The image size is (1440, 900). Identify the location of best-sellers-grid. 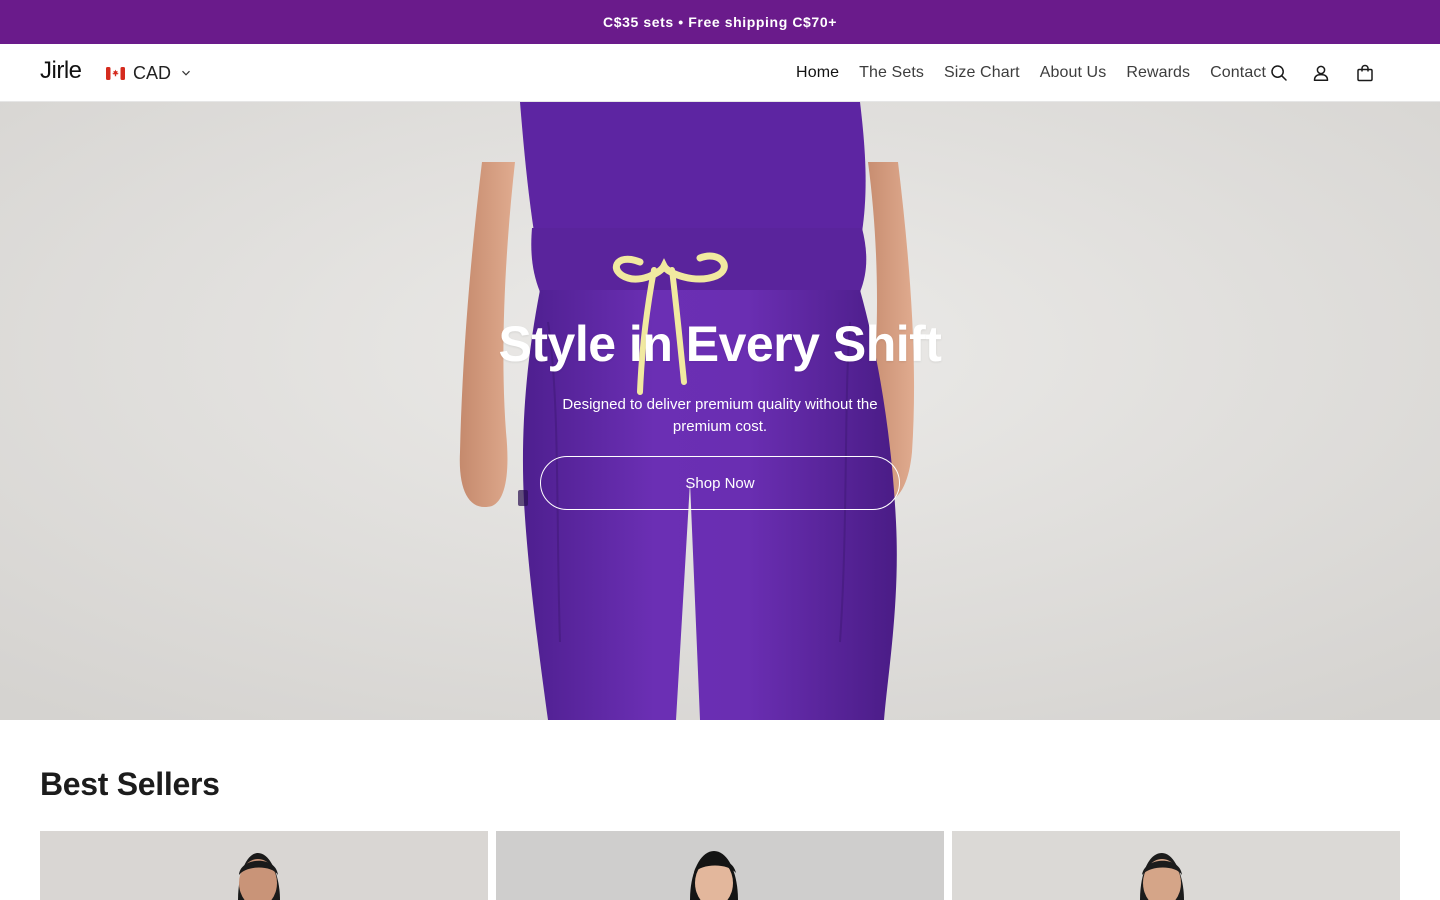
(720, 865).